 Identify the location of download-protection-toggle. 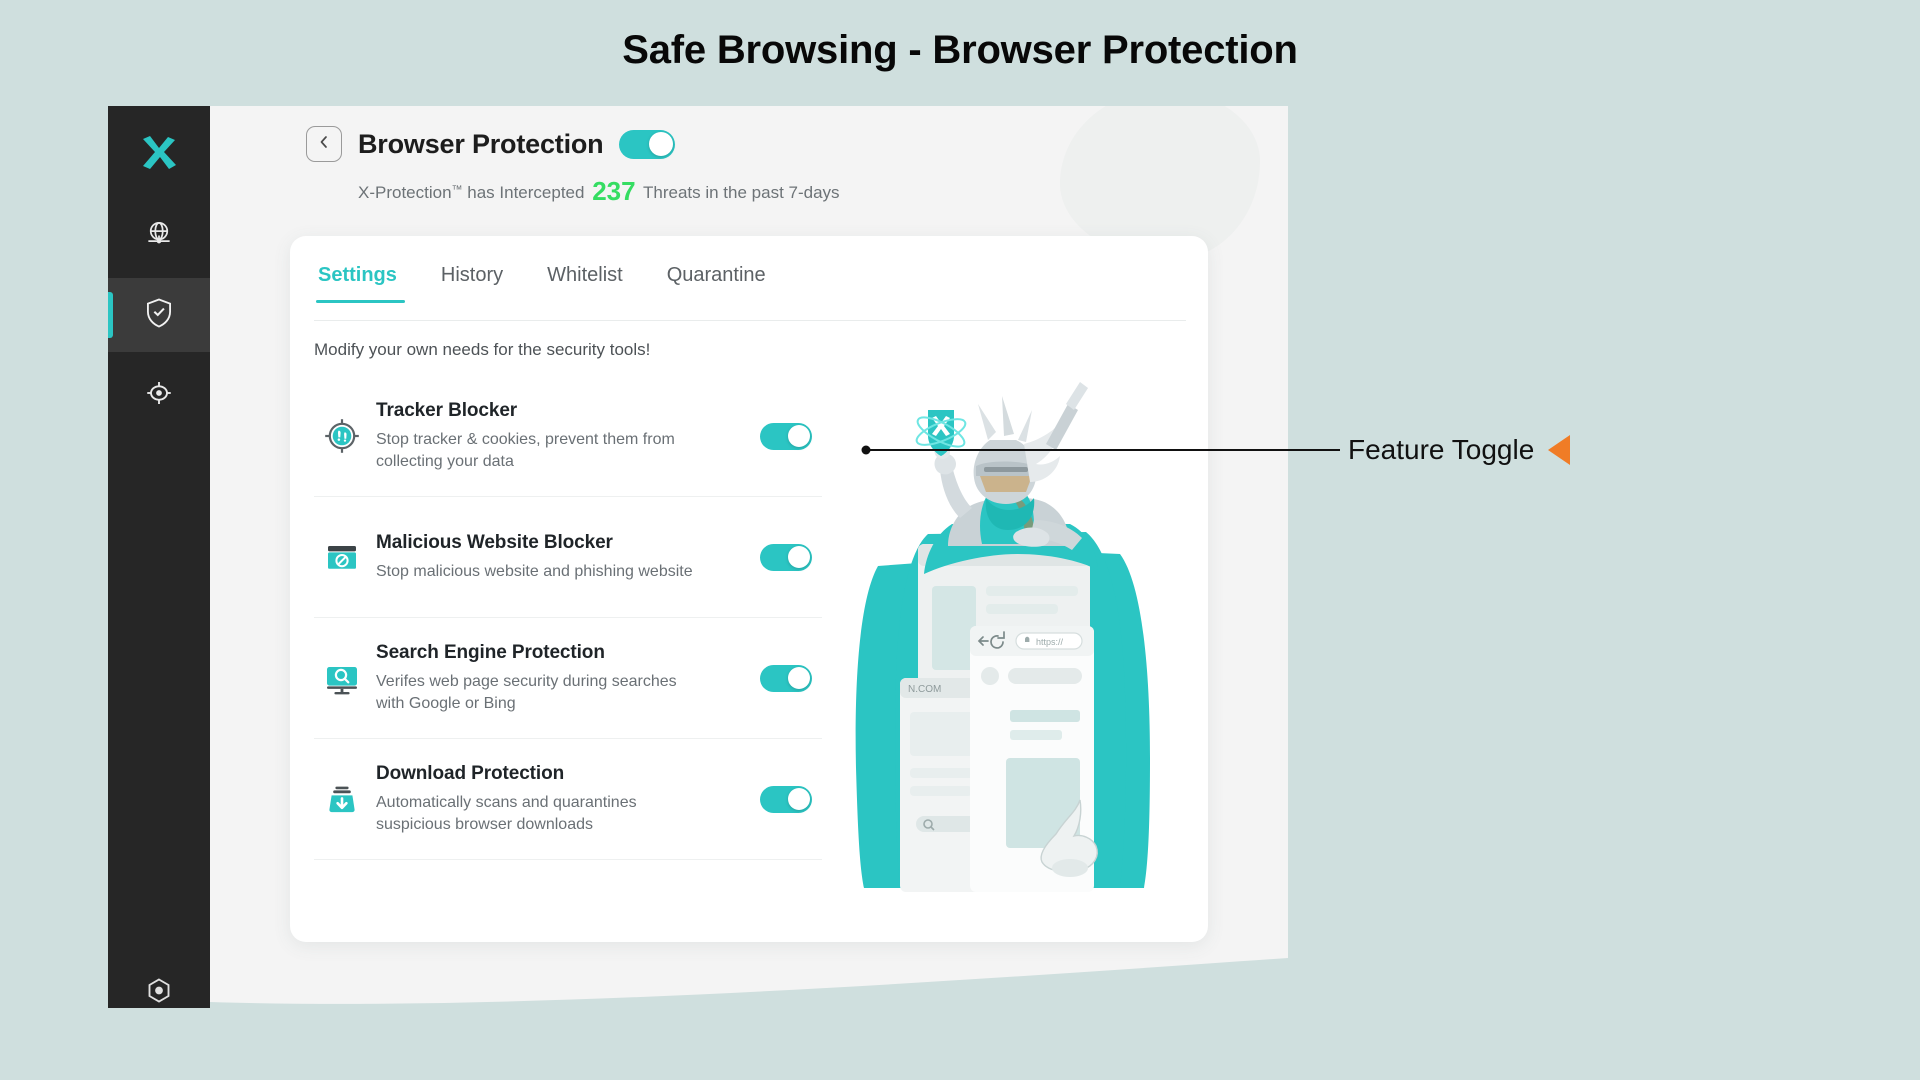
(786, 799).